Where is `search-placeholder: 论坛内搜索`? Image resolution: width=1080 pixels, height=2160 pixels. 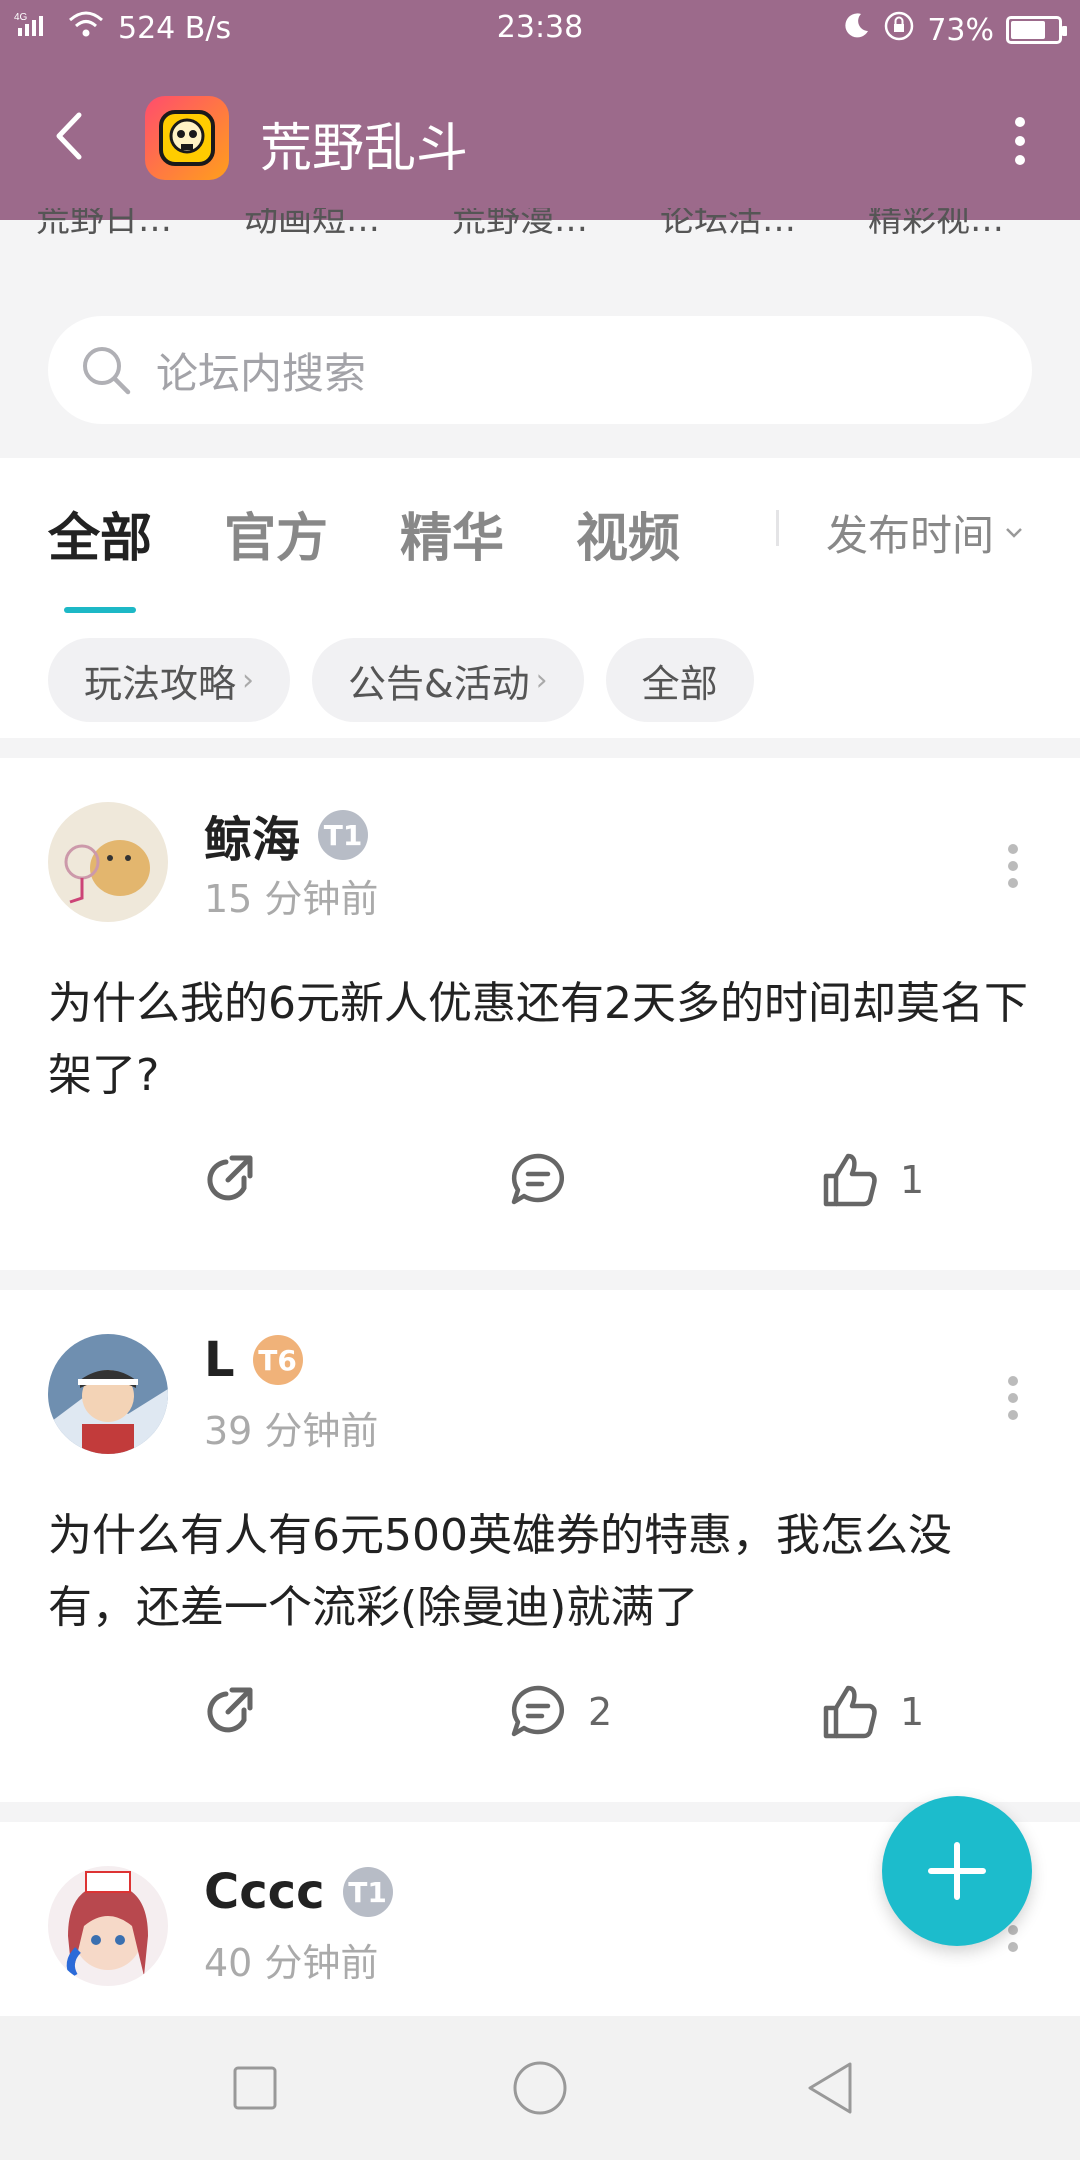 search-placeholder: 论坛内搜索 is located at coordinates (261, 373).